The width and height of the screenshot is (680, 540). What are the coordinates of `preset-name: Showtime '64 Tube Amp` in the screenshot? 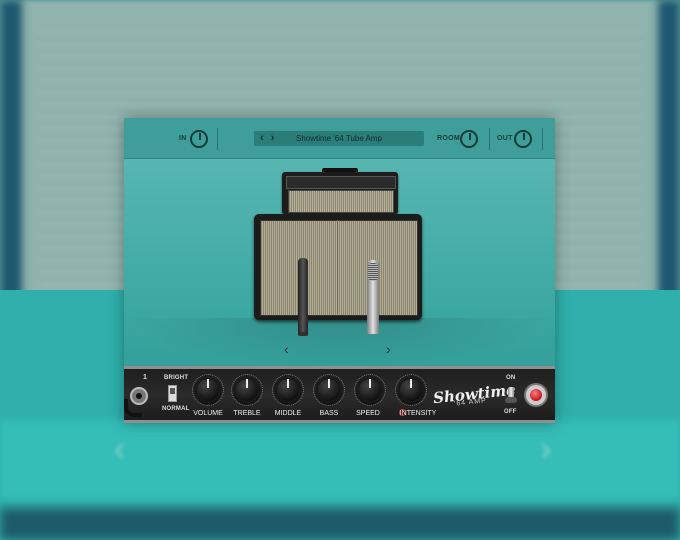 It's located at (339, 138).